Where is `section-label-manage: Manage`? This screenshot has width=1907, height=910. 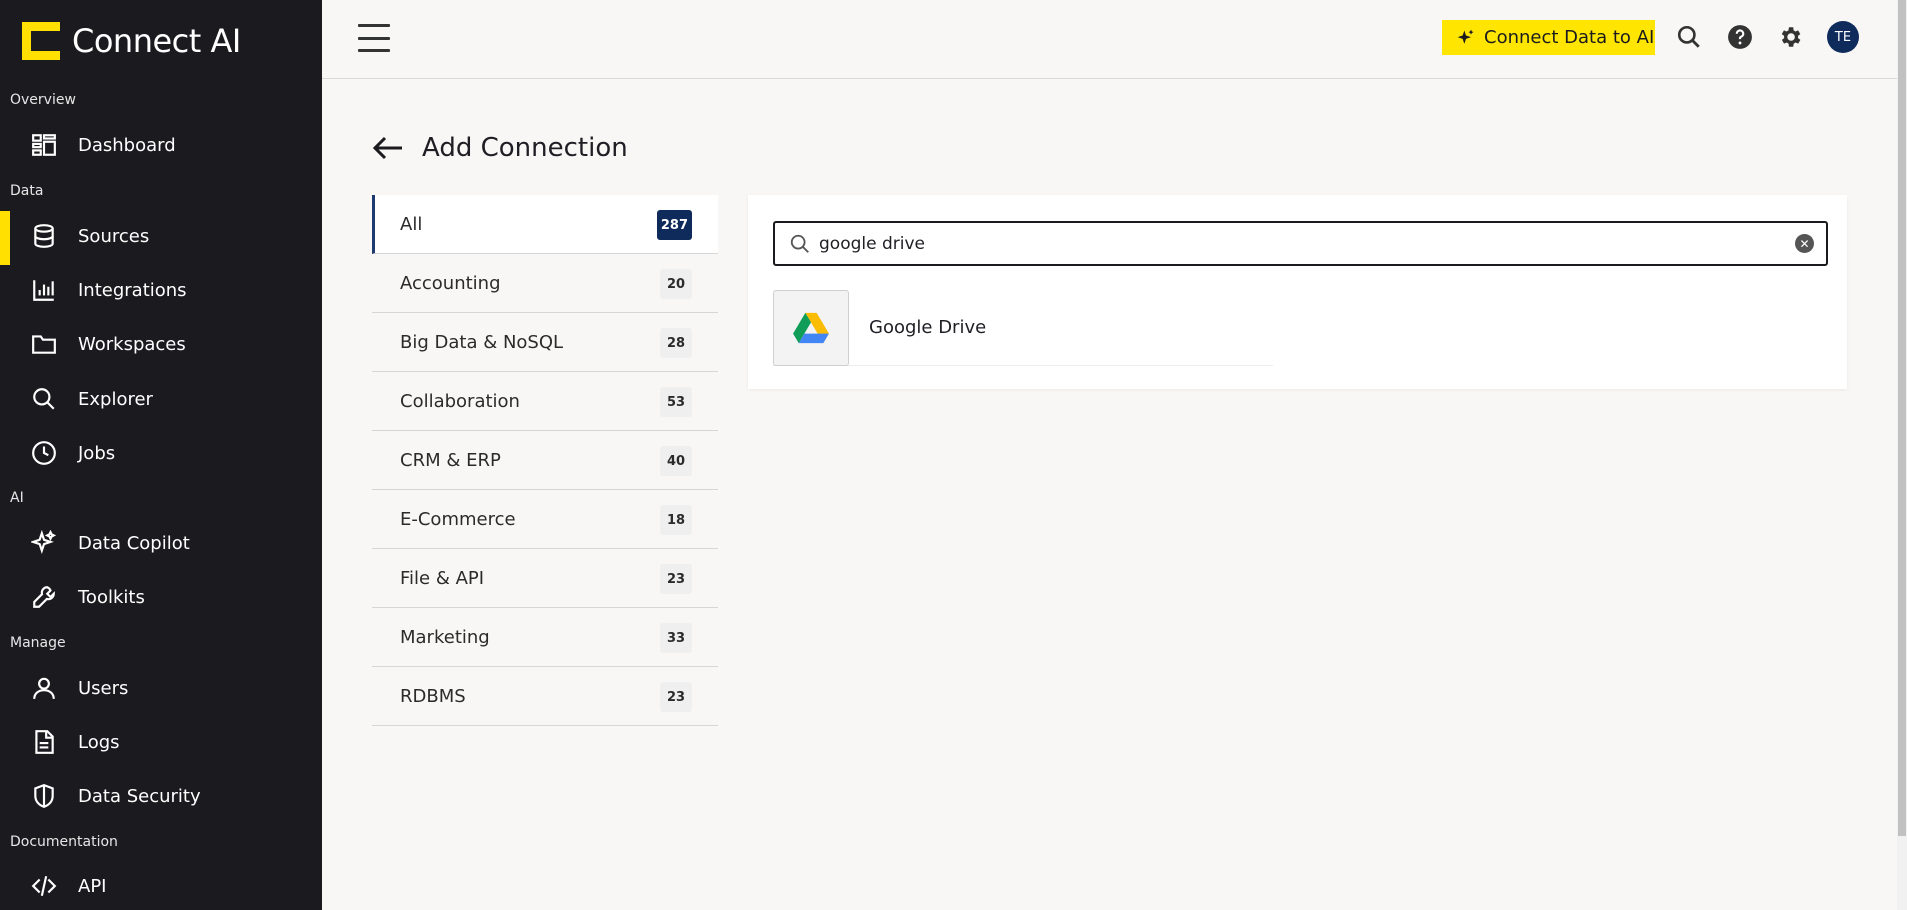 section-label-manage: Manage is located at coordinates (38, 643).